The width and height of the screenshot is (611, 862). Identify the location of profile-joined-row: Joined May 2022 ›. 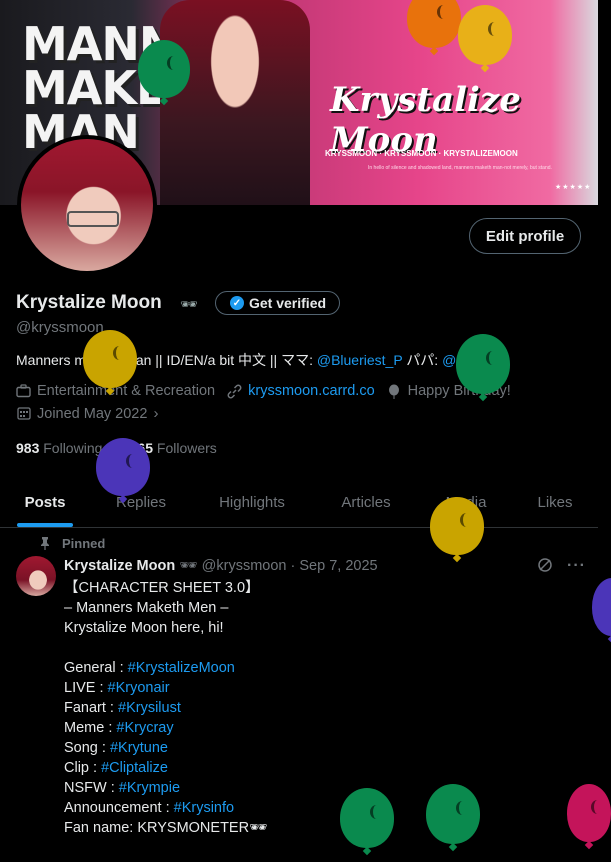
(87, 413).